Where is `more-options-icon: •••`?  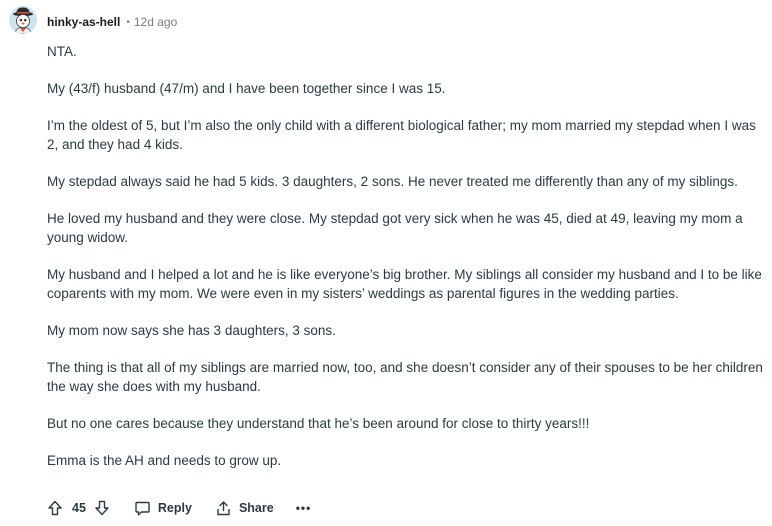
more-options-icon: ••• is located at coordinates (304, 508).